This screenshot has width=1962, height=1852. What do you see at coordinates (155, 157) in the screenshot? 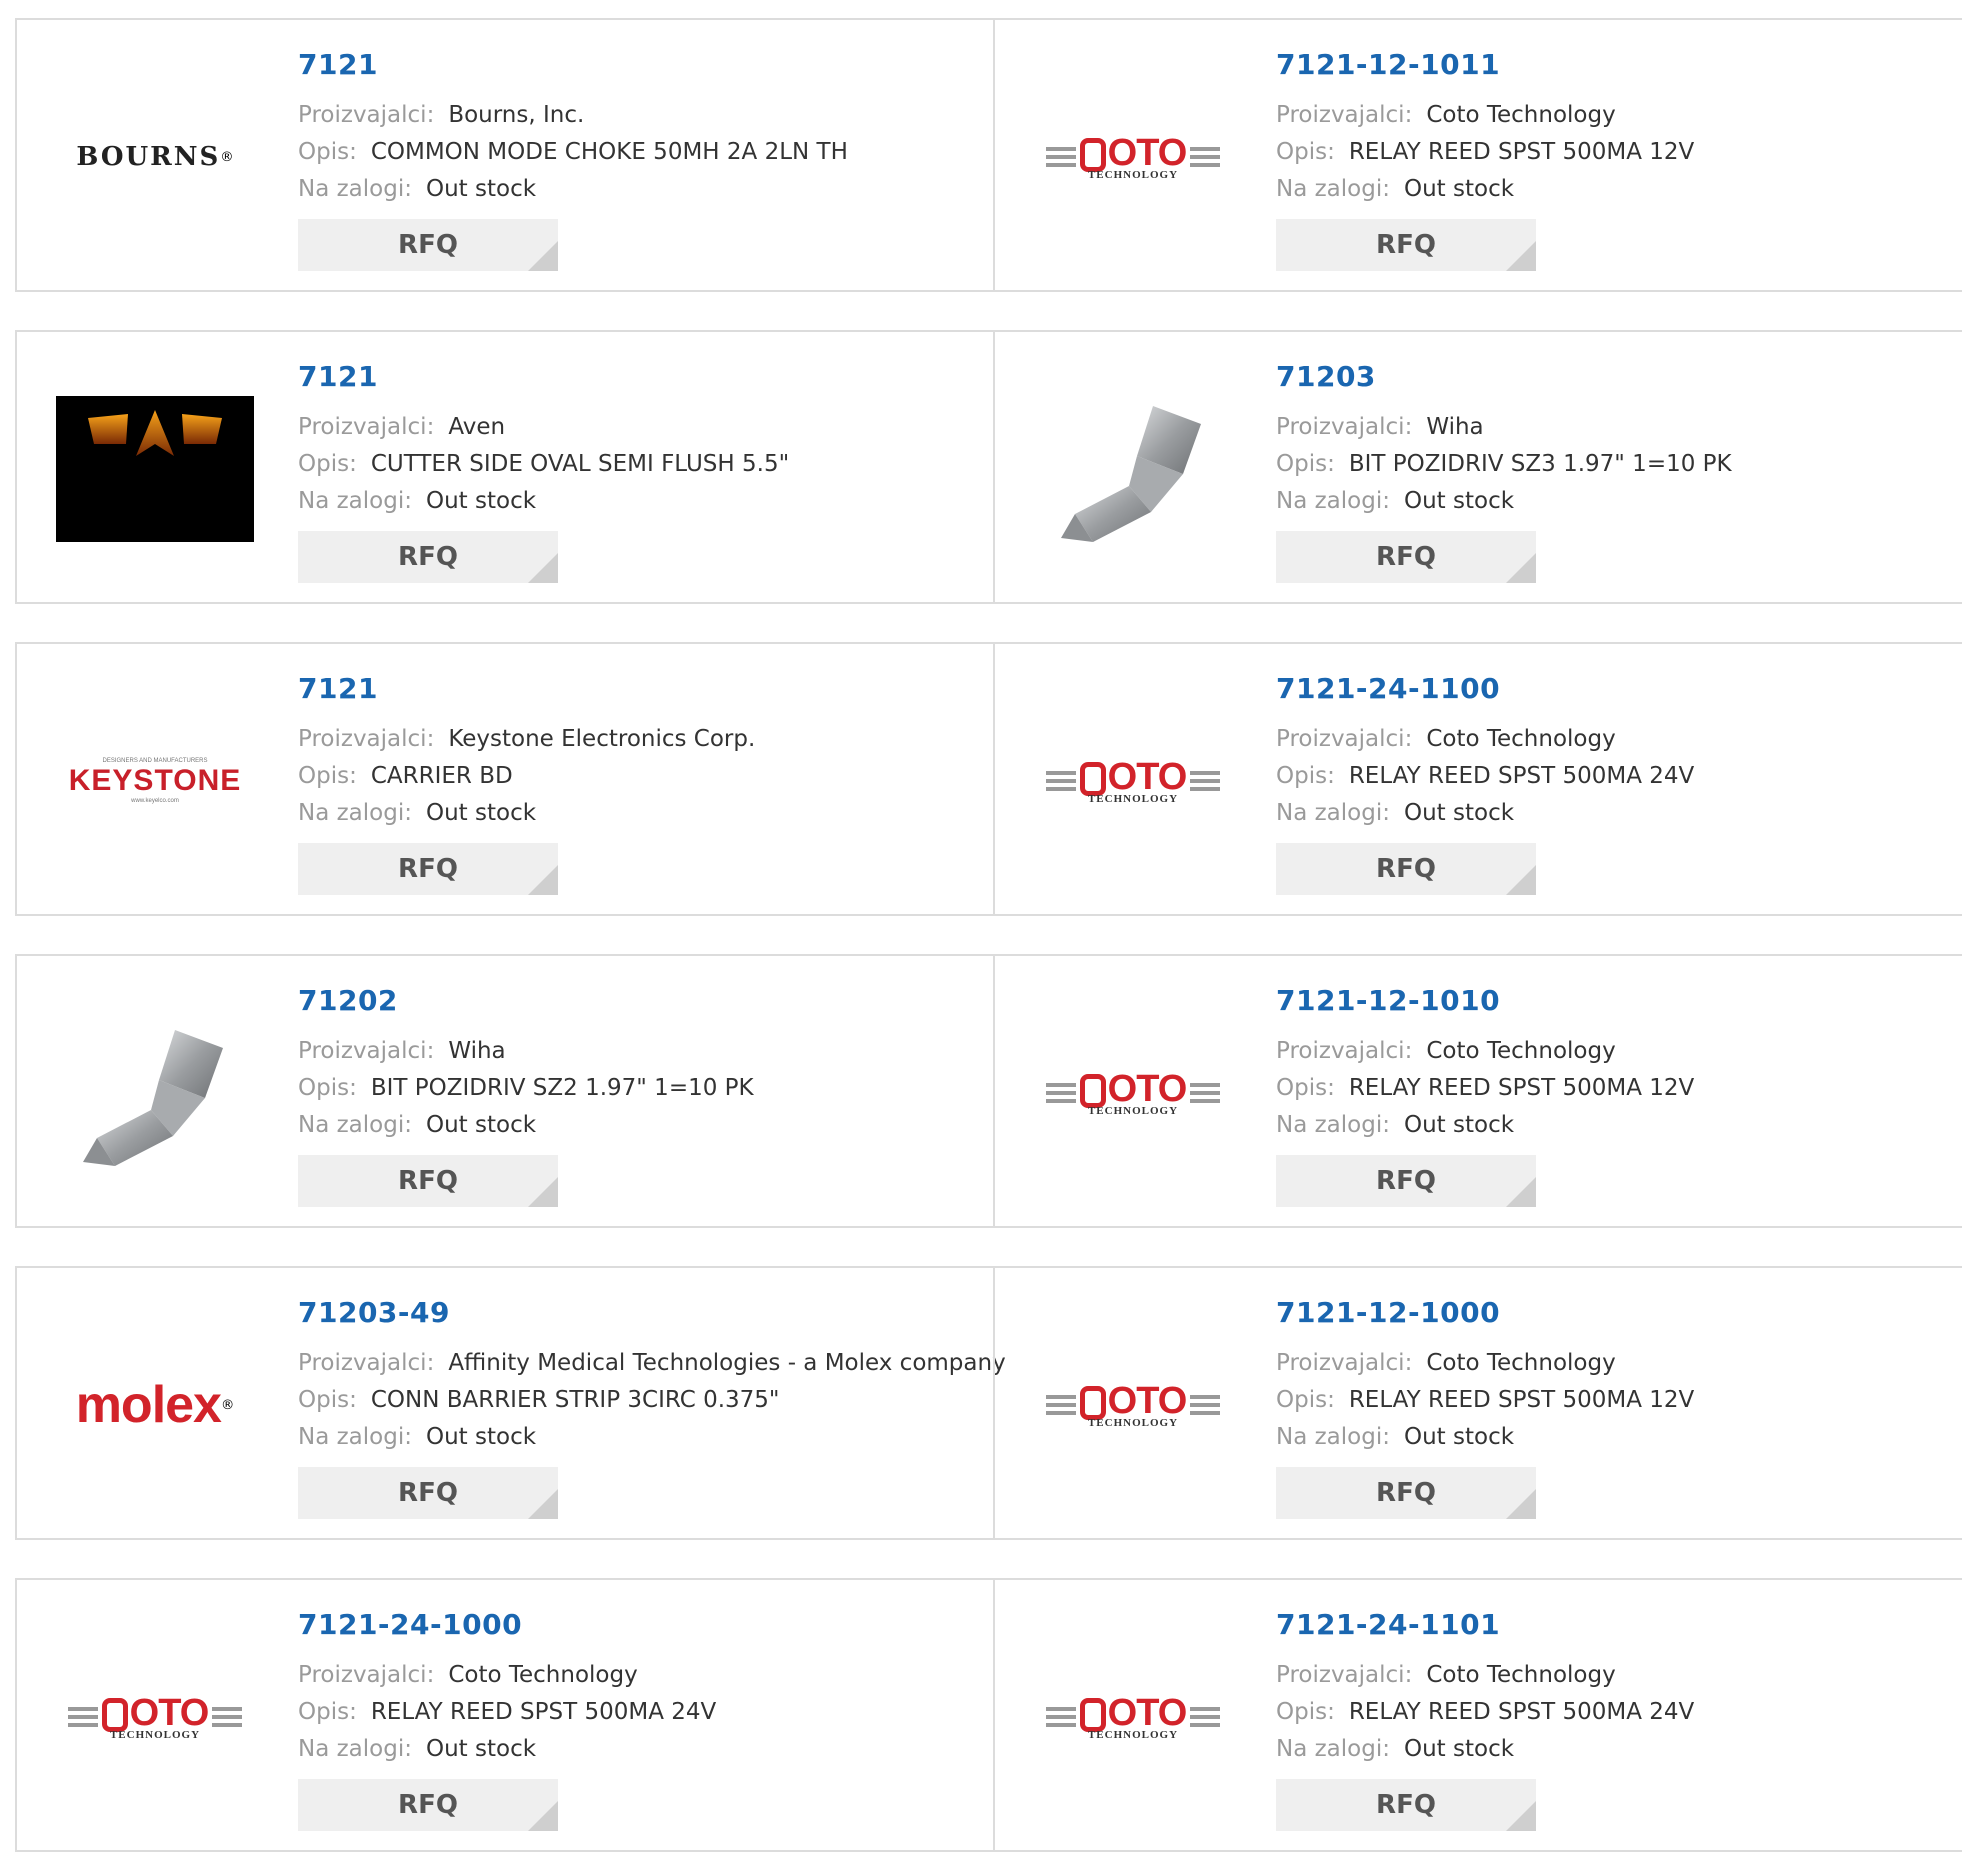
I see `bourns-logo: BOURNS ®` at bounding box center [155, 157].